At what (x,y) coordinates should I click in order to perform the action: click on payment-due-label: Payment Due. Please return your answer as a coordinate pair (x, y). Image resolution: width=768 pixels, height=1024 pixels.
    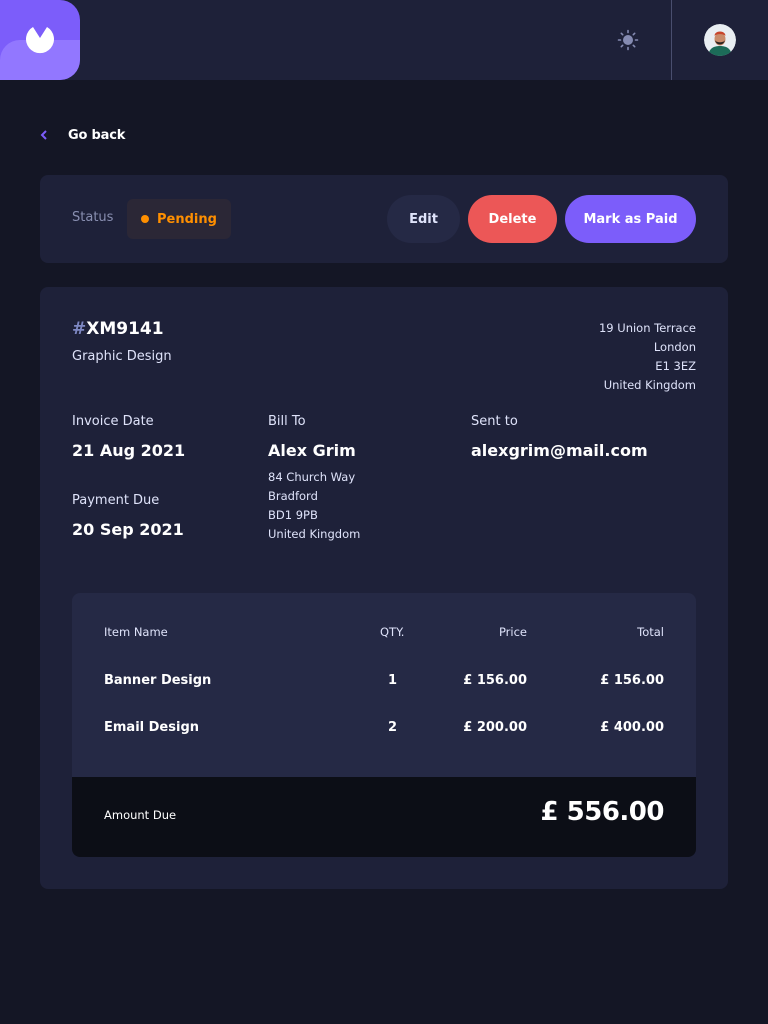
    Looking at the image, I should click on (116, 500).